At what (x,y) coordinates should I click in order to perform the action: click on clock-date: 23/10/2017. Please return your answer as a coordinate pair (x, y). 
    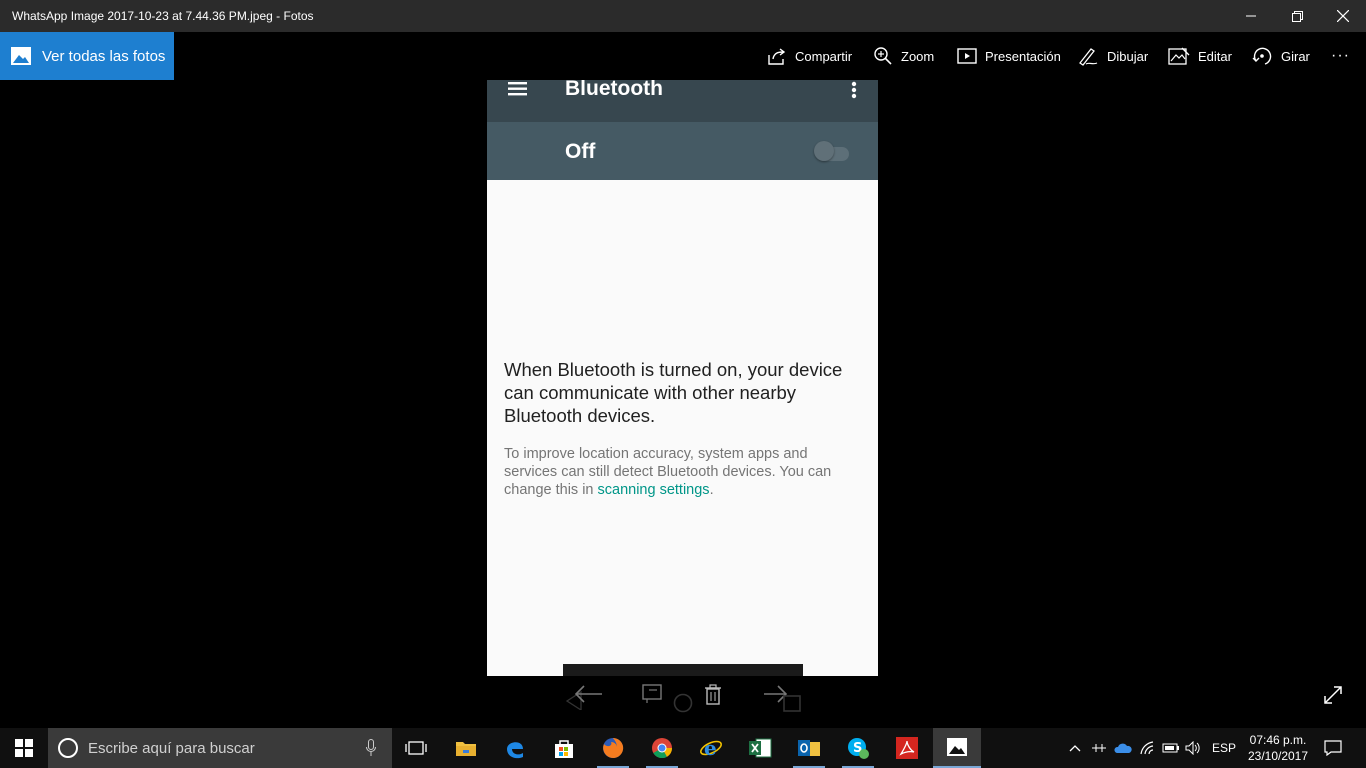
    Looking at the image, I should click on (1278, 756).